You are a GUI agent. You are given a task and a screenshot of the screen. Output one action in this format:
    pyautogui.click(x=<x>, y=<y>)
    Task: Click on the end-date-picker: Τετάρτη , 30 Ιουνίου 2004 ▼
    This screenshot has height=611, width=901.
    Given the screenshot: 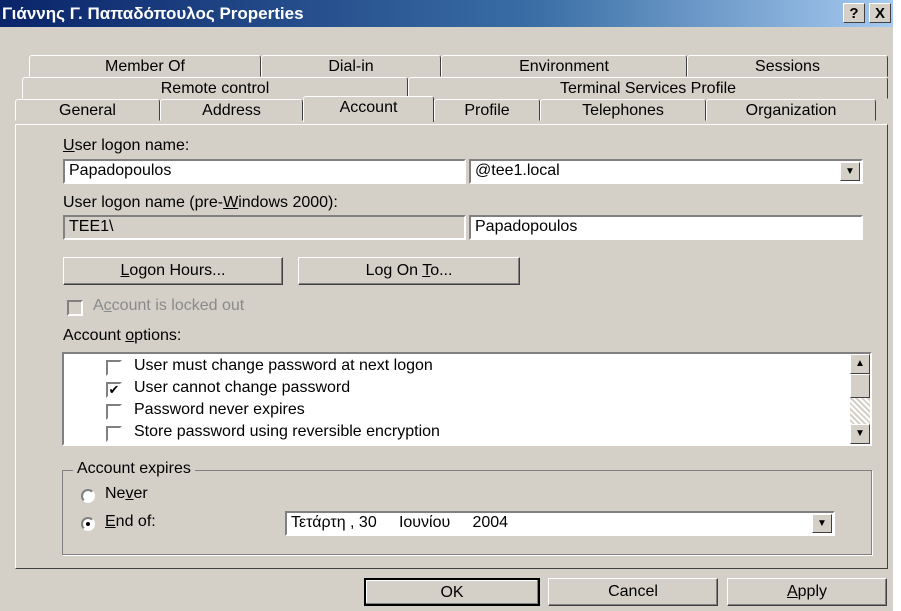 What is the action you would take?
    pyautogui.click(x=560, y=523)
    